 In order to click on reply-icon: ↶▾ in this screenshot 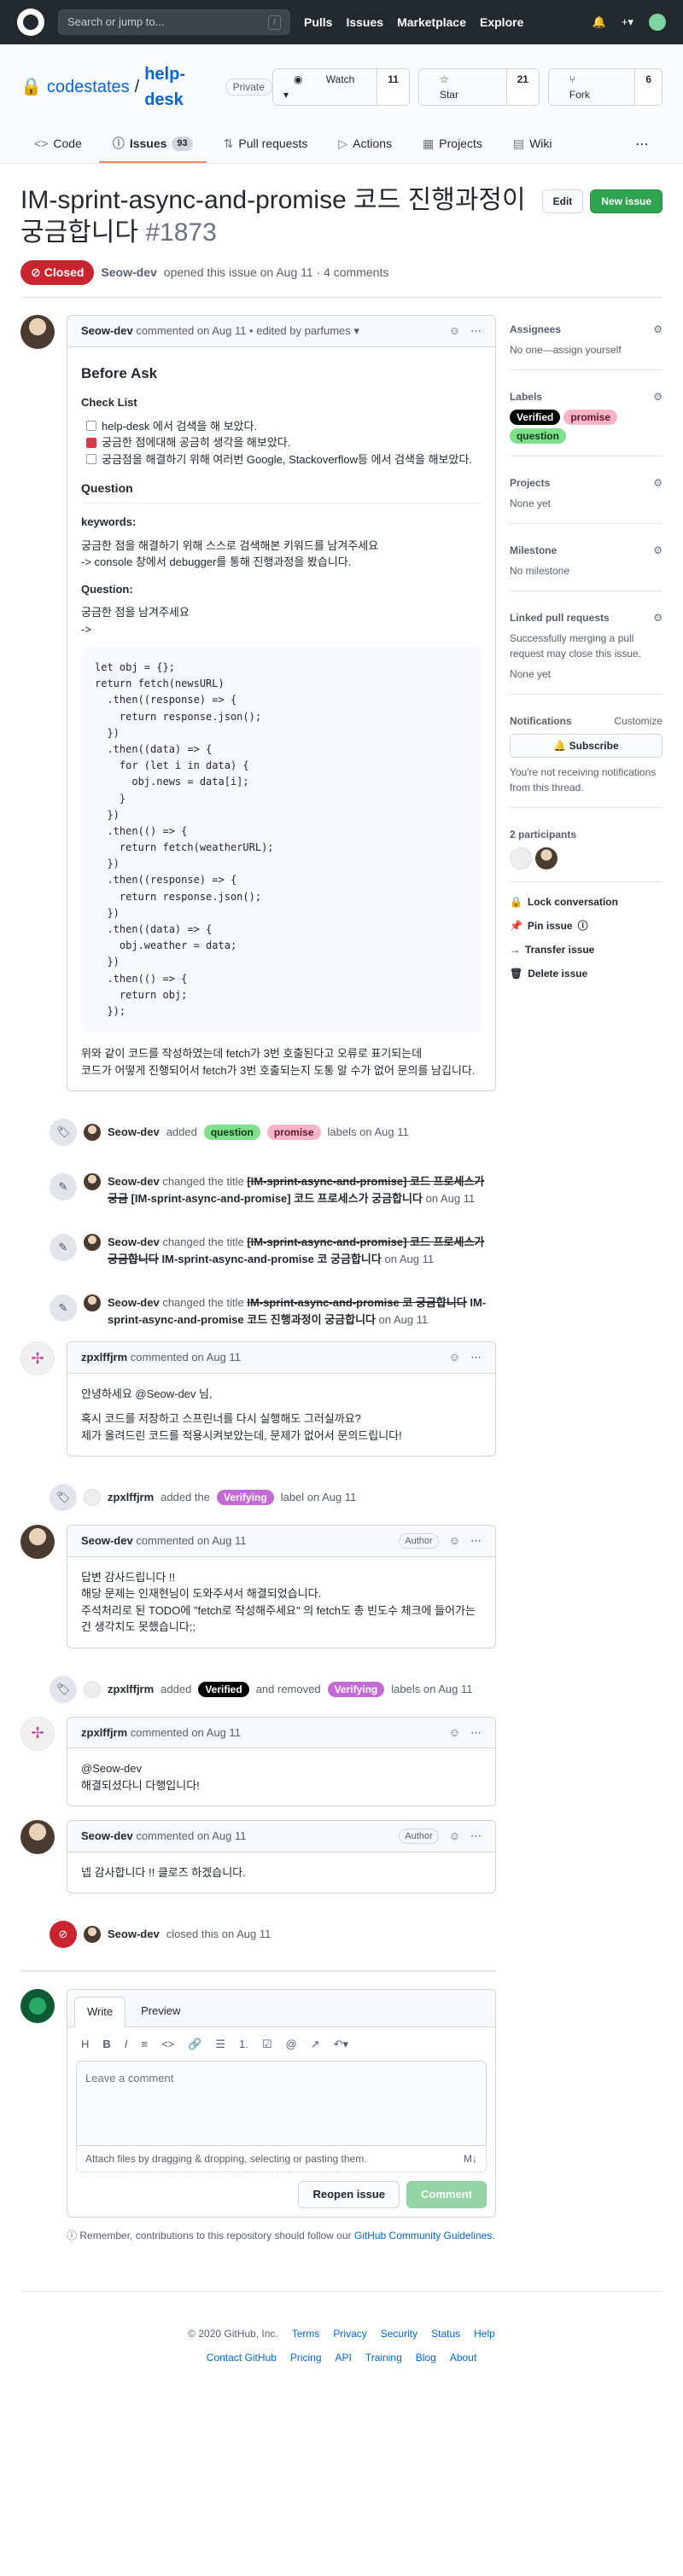, I will do `click(341, 2044)`.